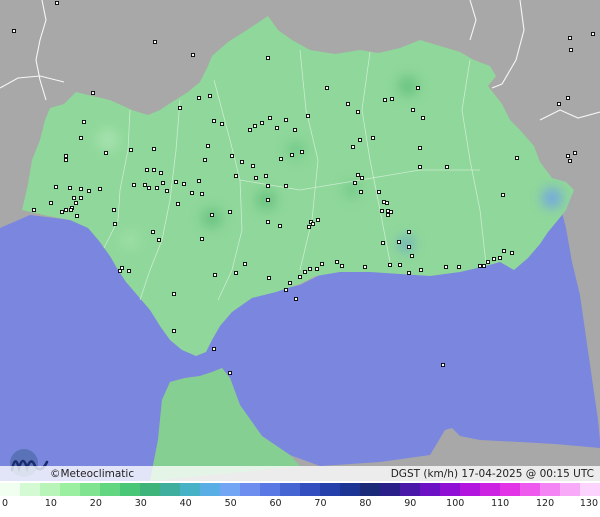  I want to click on credit-label: ©Meteoclimatic, so click(92, 474).